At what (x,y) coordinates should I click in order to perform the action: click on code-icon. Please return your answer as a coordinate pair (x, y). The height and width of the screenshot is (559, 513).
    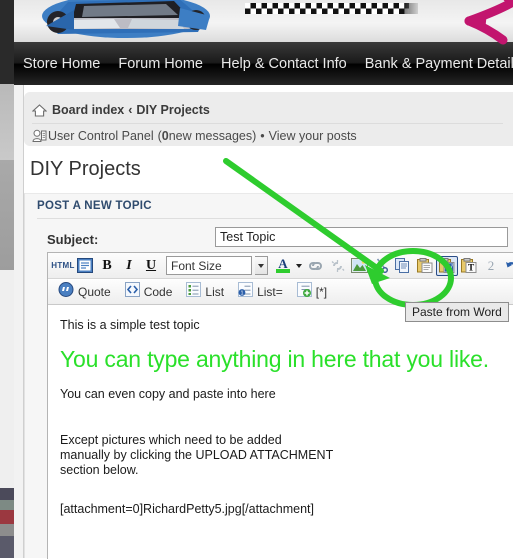
    Looking at the image, I should click on (132, 292).